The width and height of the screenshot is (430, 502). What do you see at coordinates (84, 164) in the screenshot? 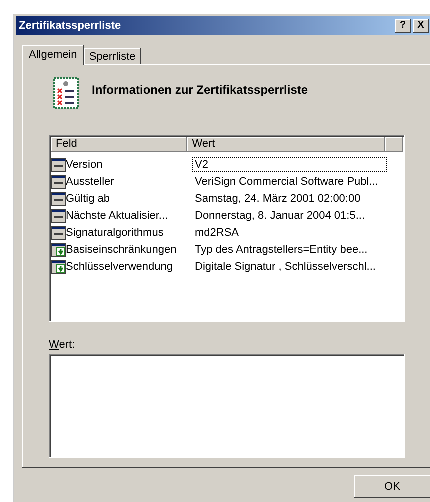
I see `table-cell: Version` at bounding box center [84, 164].